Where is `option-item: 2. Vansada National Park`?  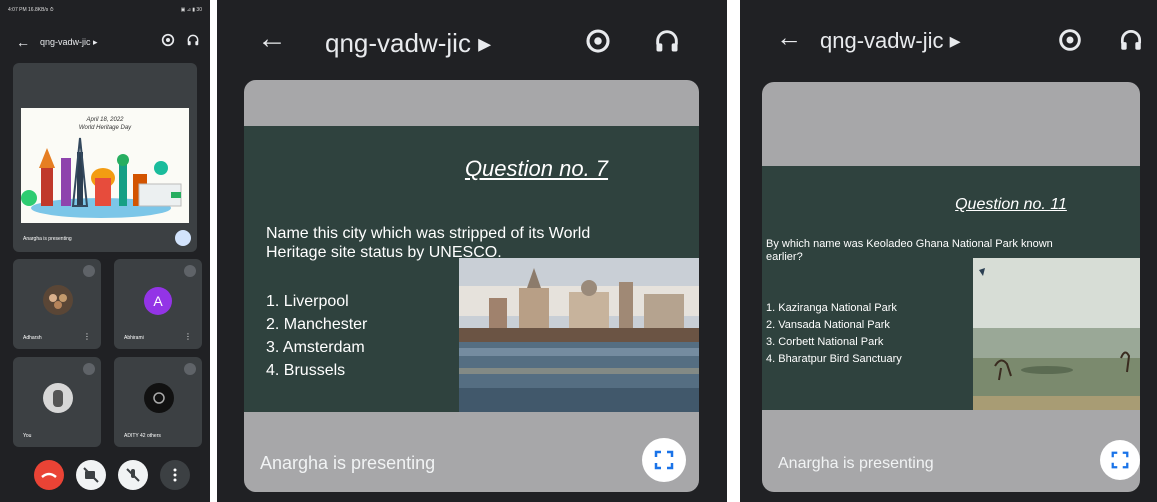 option-item: 2. Vansada National Park is located at coordinates (828, 325).